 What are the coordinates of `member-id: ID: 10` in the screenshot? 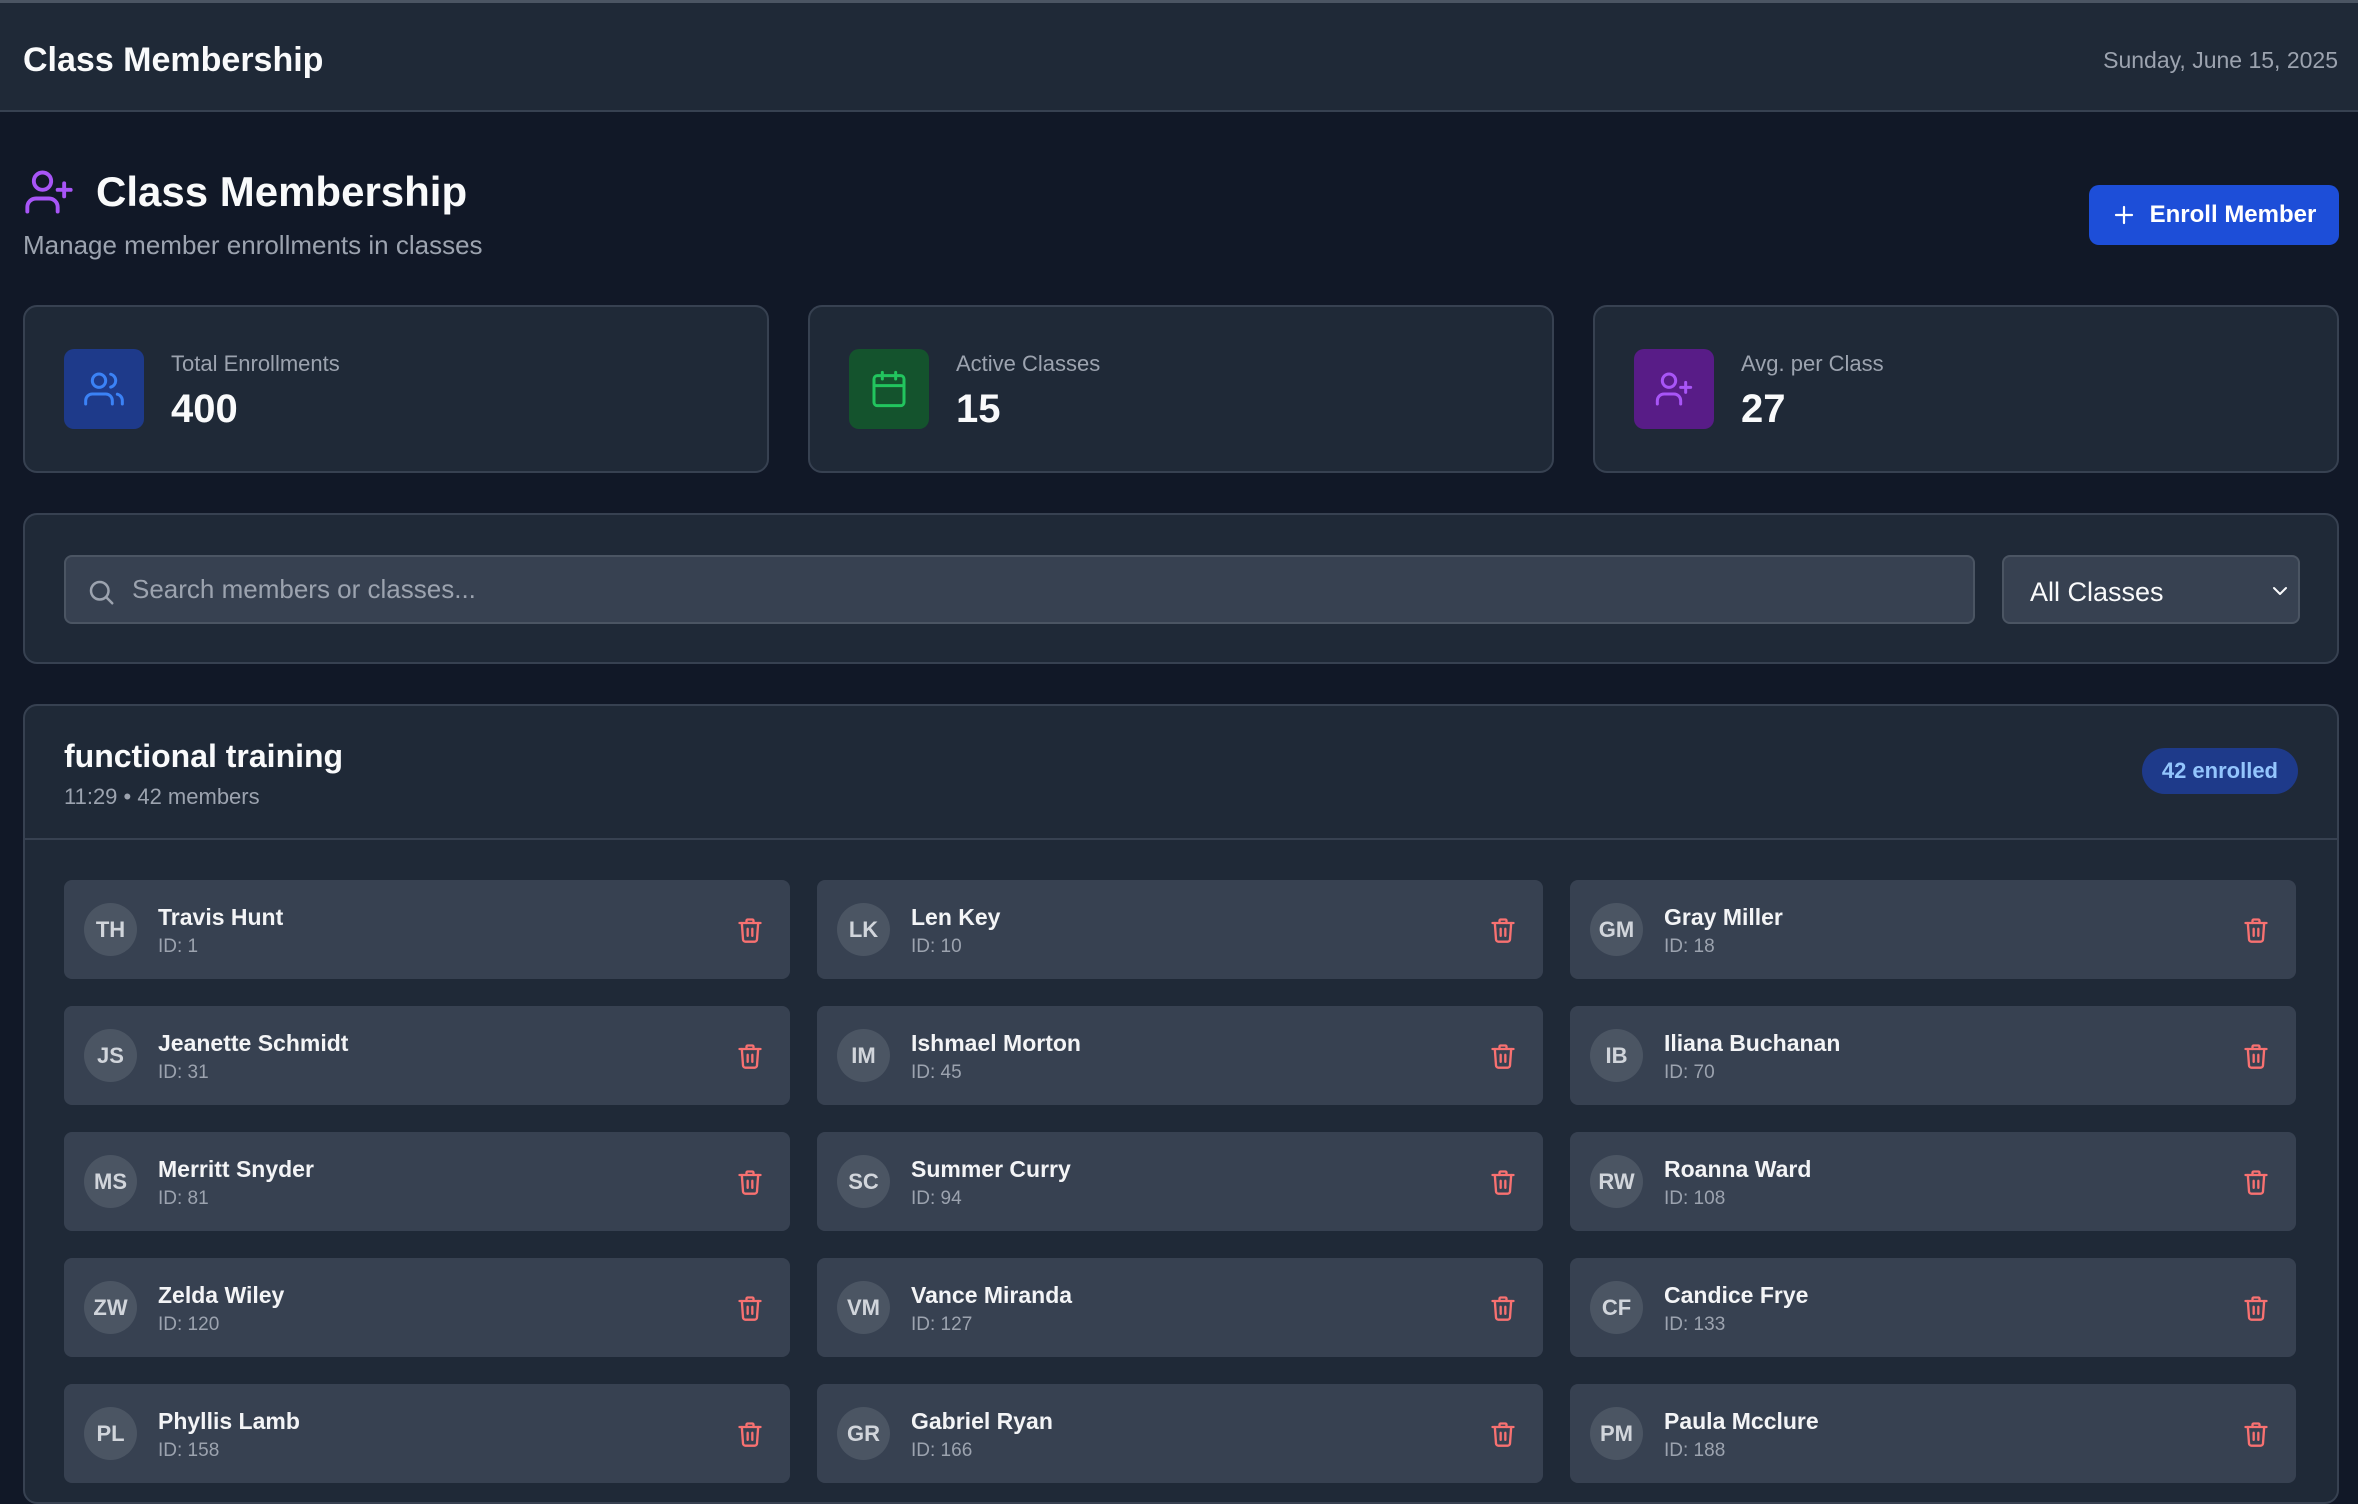 It's located at (936, 946).